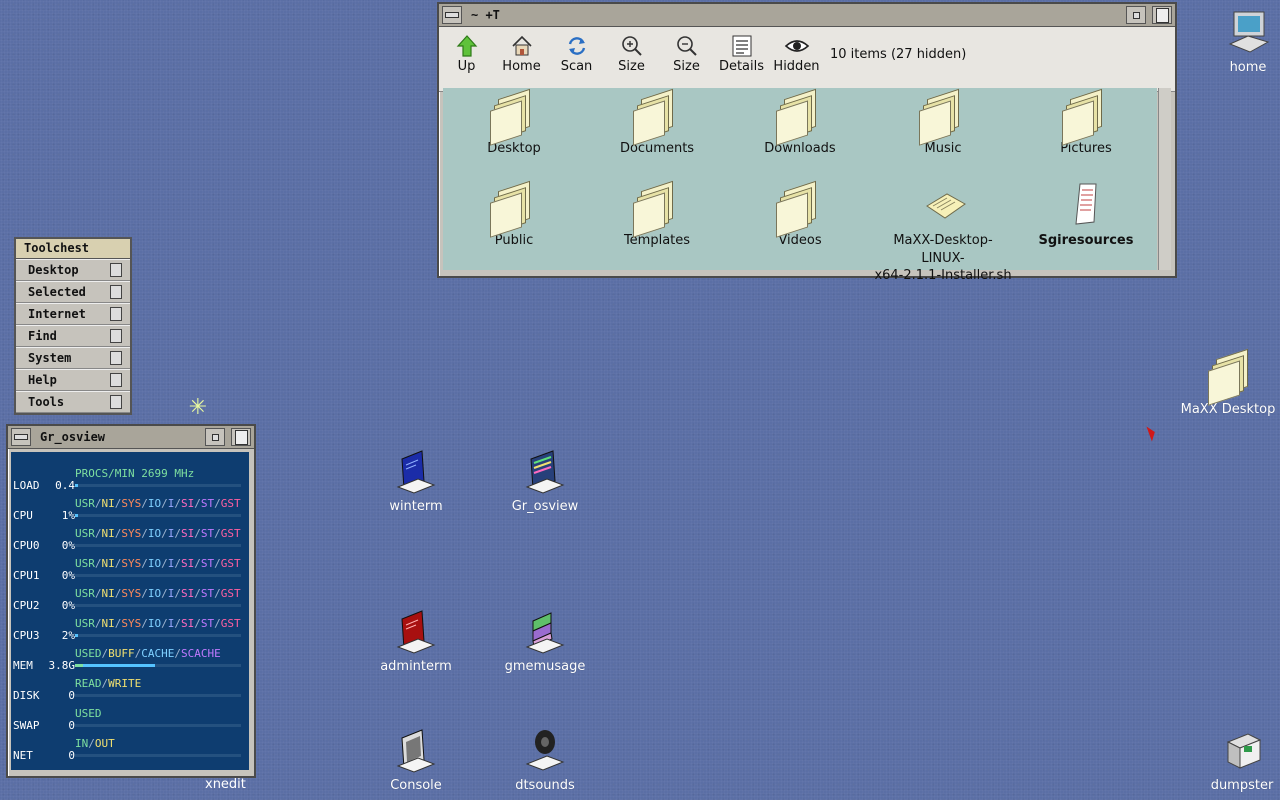 The height and width of the screenshot is (800, 1280). What do you see at coordinates (521, 46) in the screenshot?
I see `house-icon` at bounding box center [521, 46].